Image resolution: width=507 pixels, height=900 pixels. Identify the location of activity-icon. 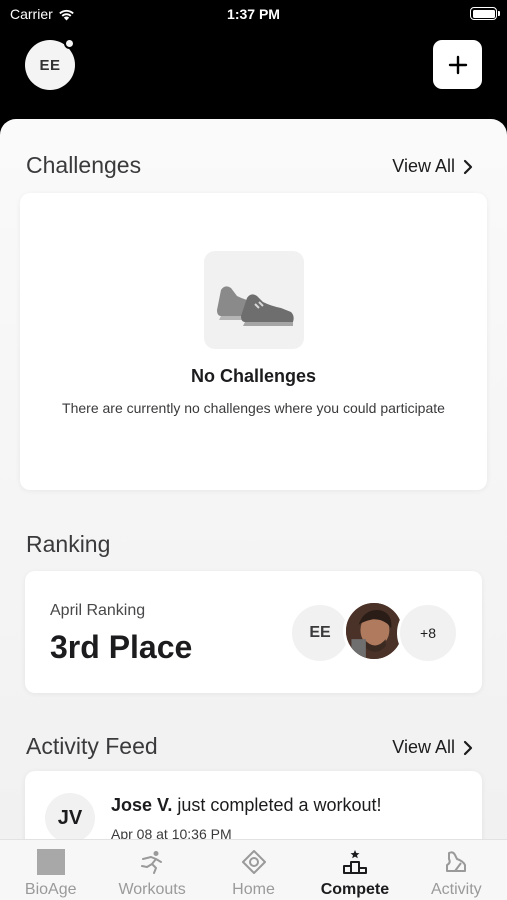
(456, 862).